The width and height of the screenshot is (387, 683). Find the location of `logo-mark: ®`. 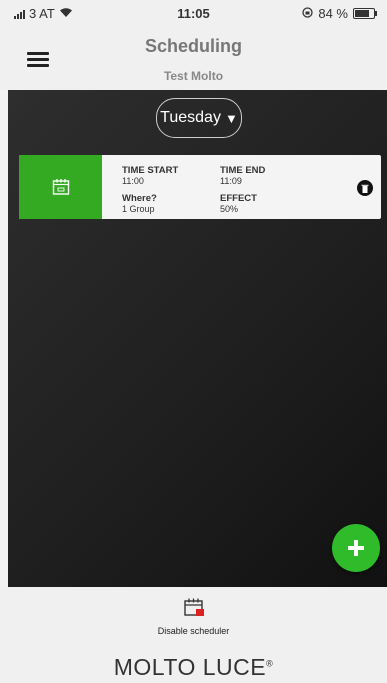

logo-mark: ® is located at coordinates (270, 663).